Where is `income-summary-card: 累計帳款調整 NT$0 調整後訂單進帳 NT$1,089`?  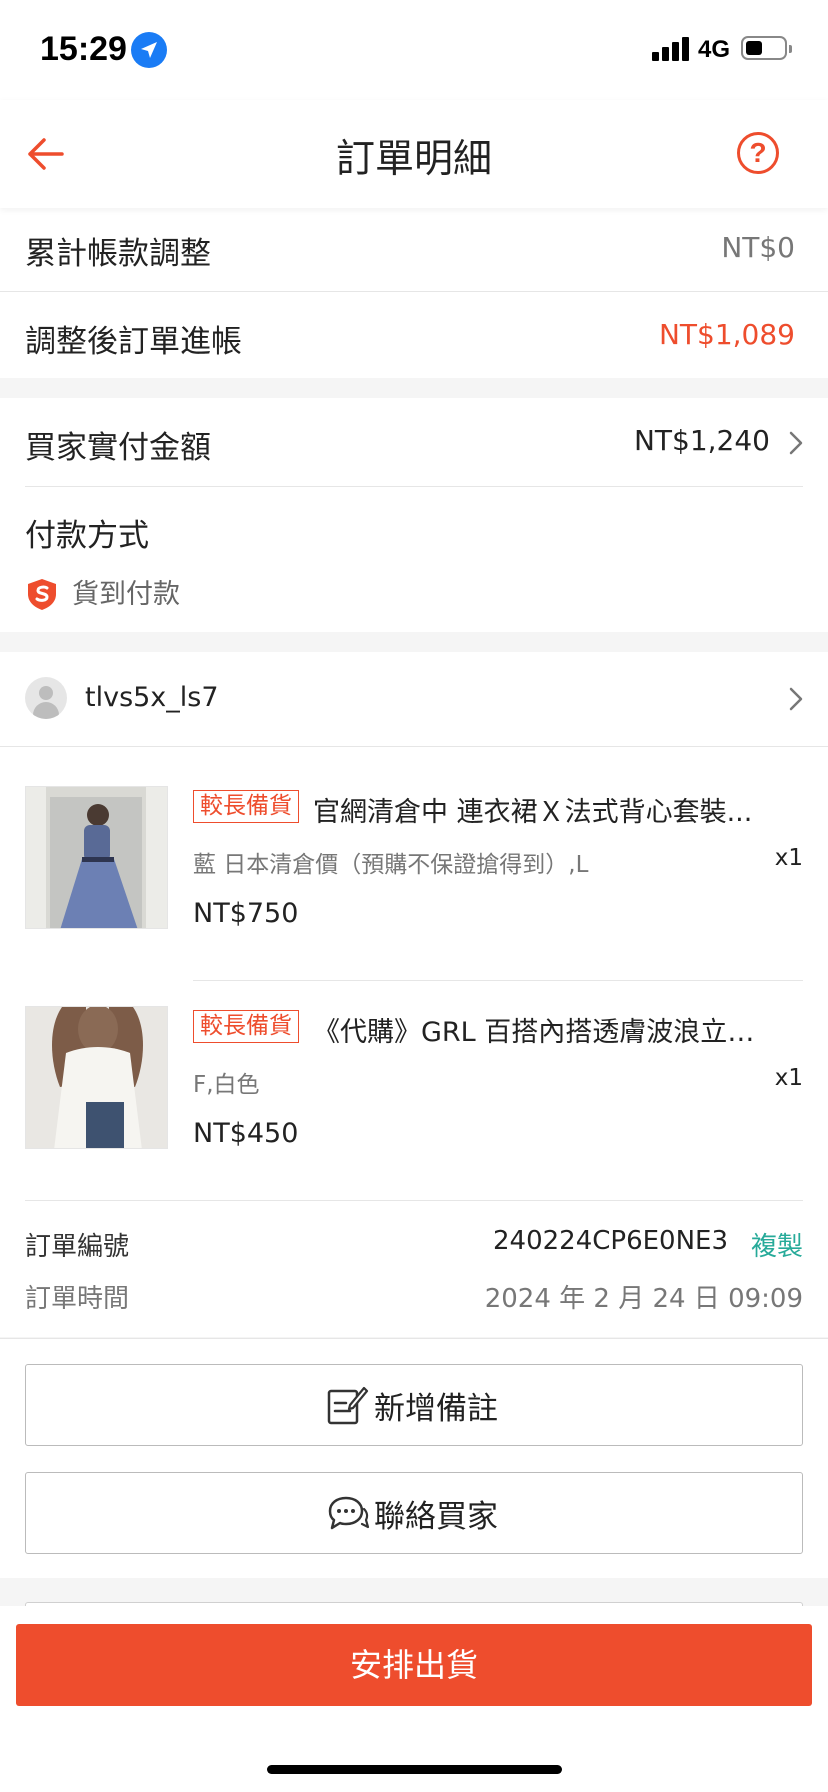 income-summary-card: 累計帳款調整 NT$0 調整後訂單進帳 NT$1,089 is located at coordinates (414, 293).